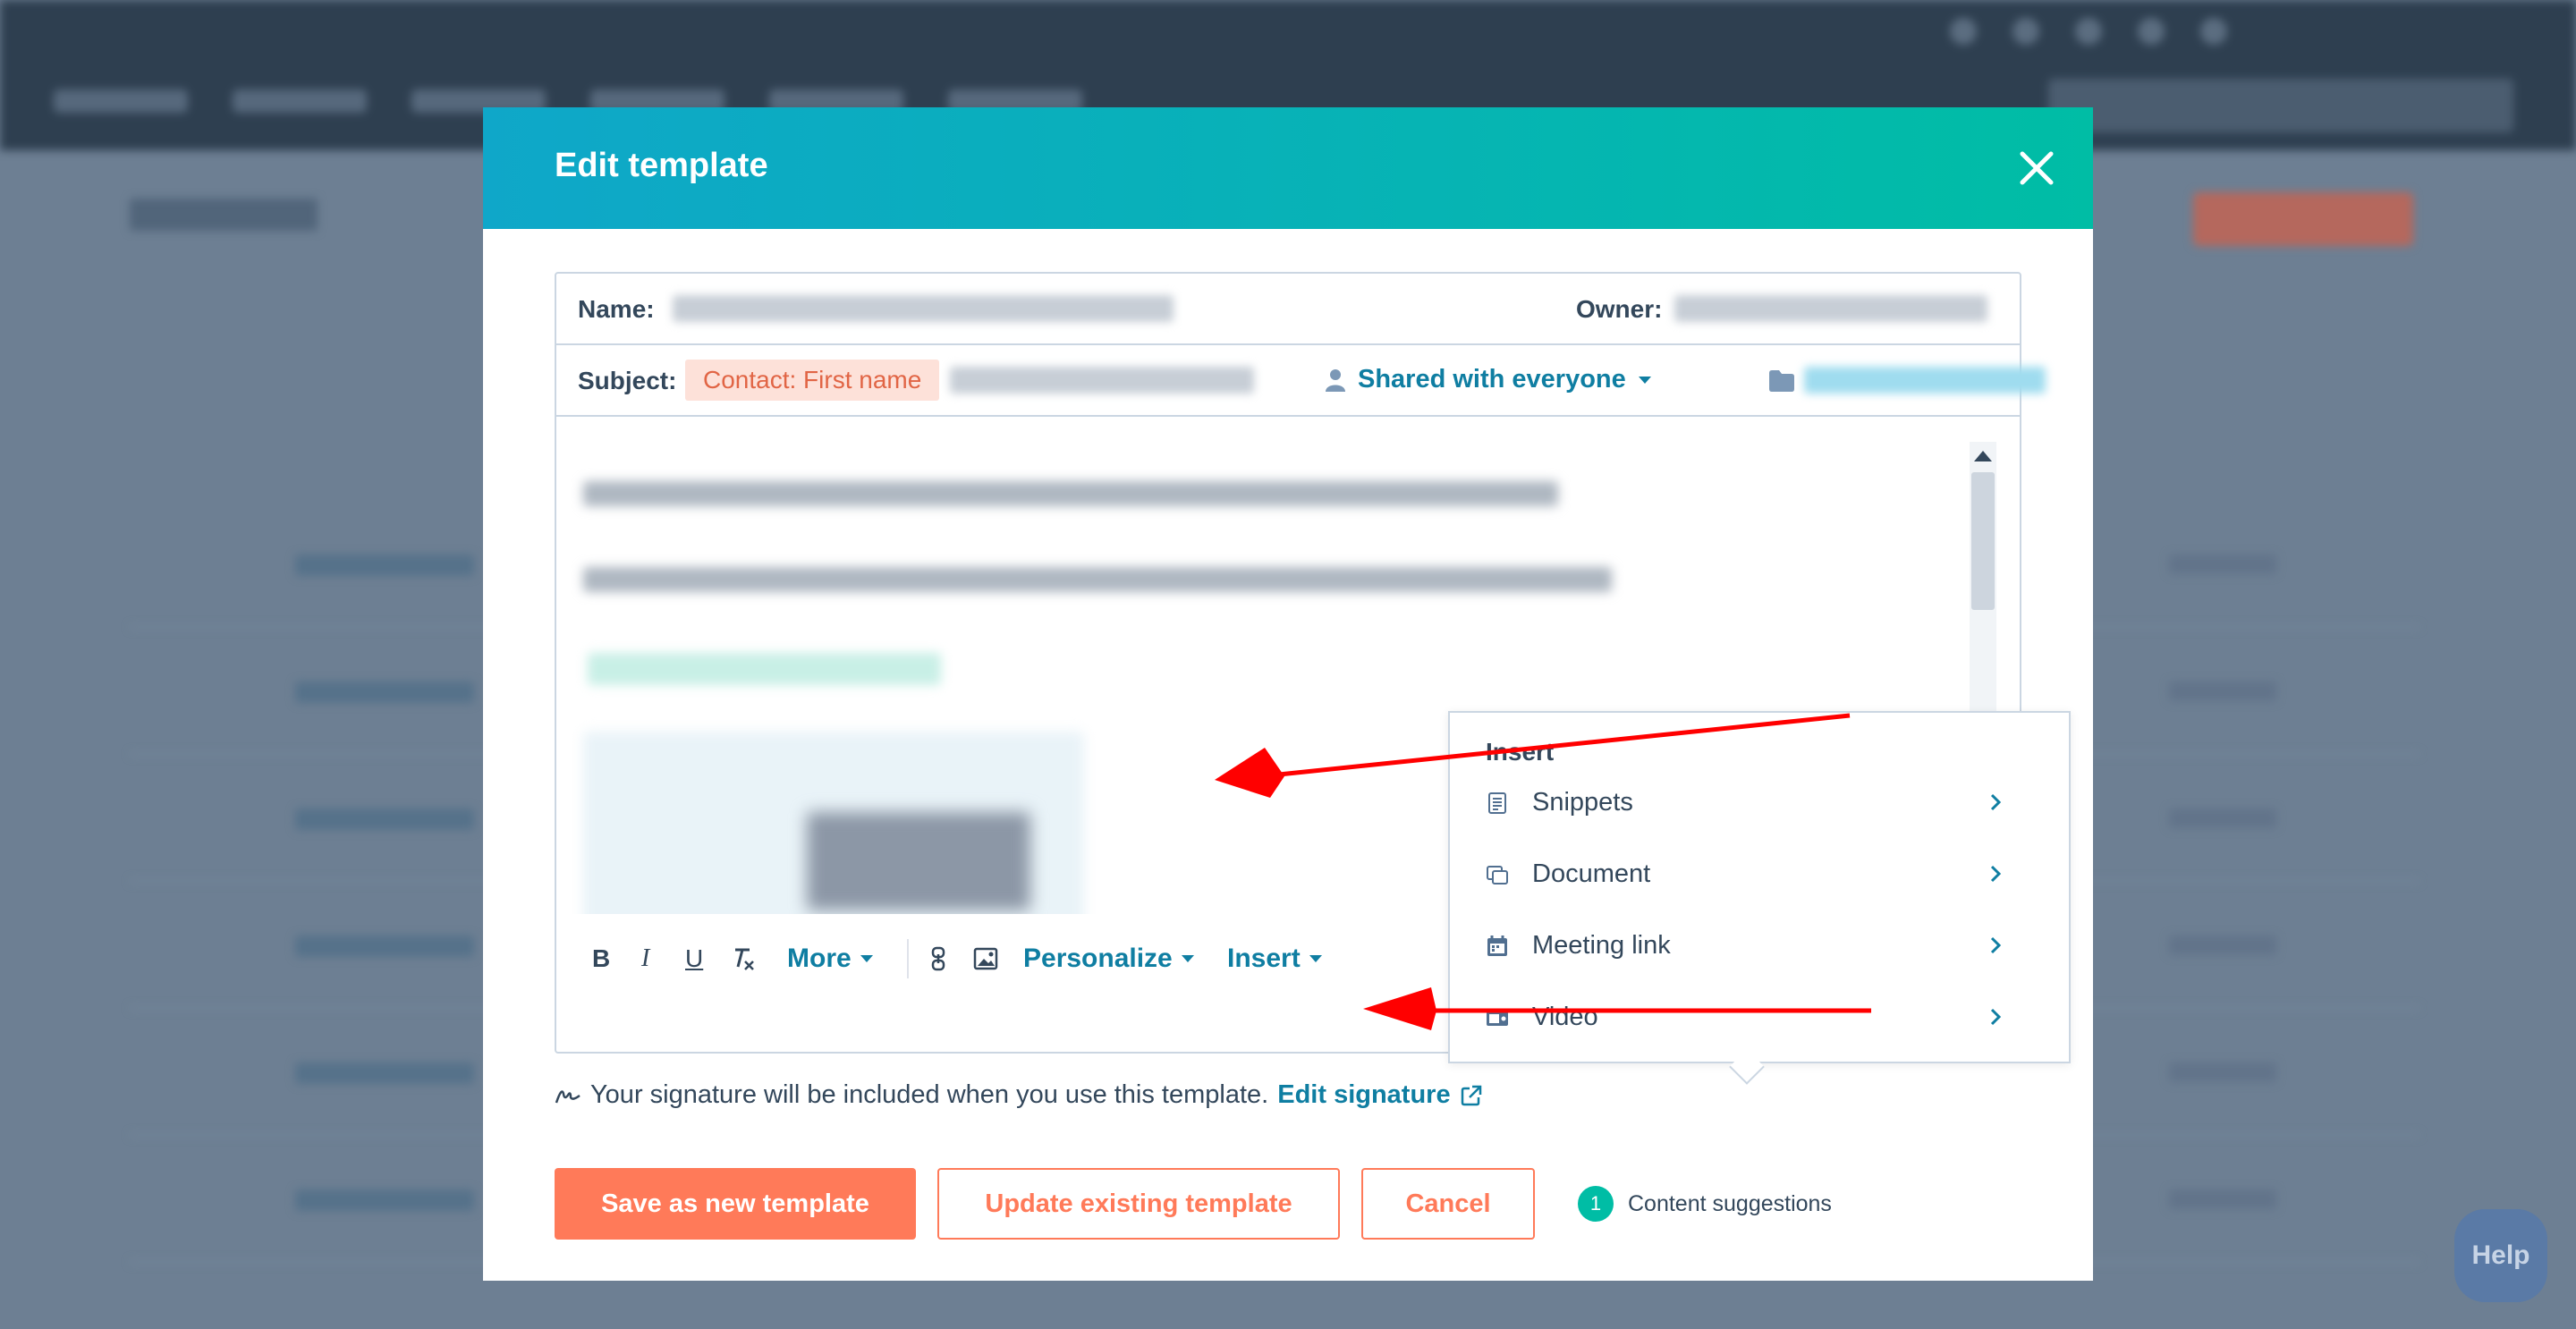 The image size is (2576, 1329). I want to click on cancel-button: Cancel, so click(1448, 1204).